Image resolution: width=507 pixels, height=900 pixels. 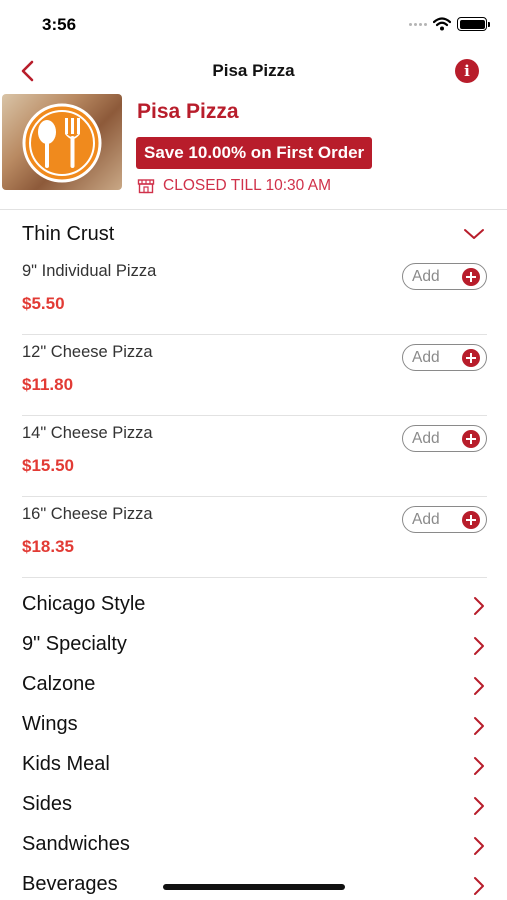 I want to click on status-indicators, so click(x=449, y=24).